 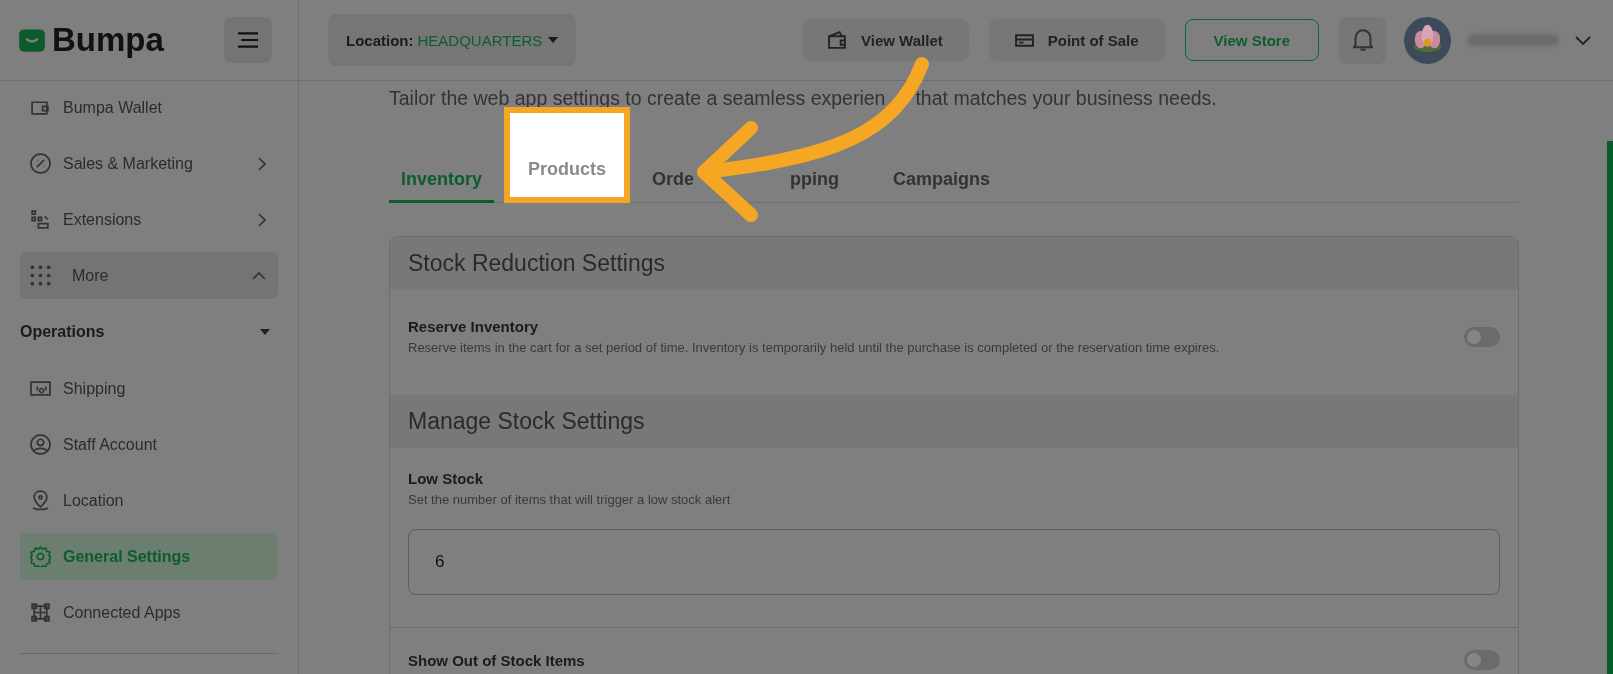 I want to click on setting-label: Low Stock, so click(x=446, y=478).